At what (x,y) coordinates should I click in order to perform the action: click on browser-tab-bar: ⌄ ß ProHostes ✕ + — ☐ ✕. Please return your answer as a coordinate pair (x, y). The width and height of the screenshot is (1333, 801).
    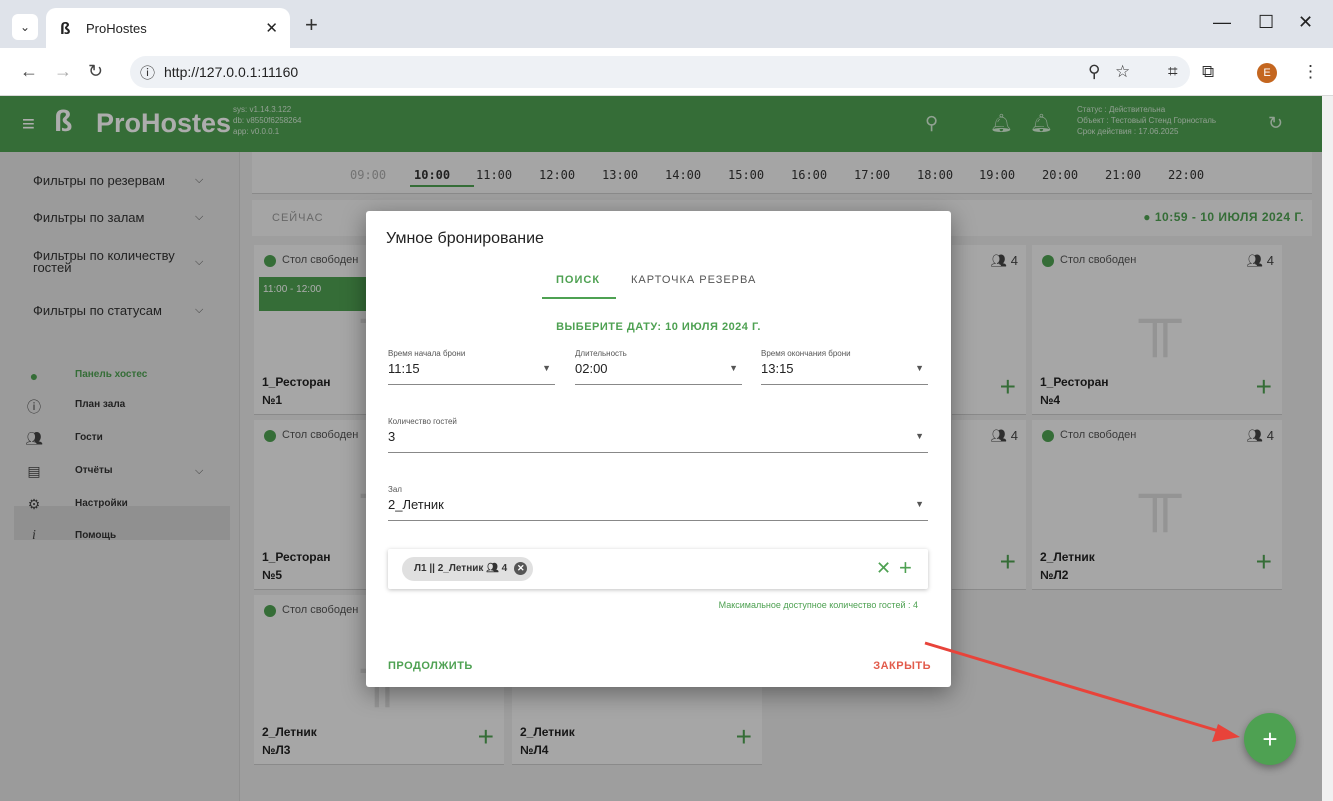
    Looking at the image, I should click on (666, 24).